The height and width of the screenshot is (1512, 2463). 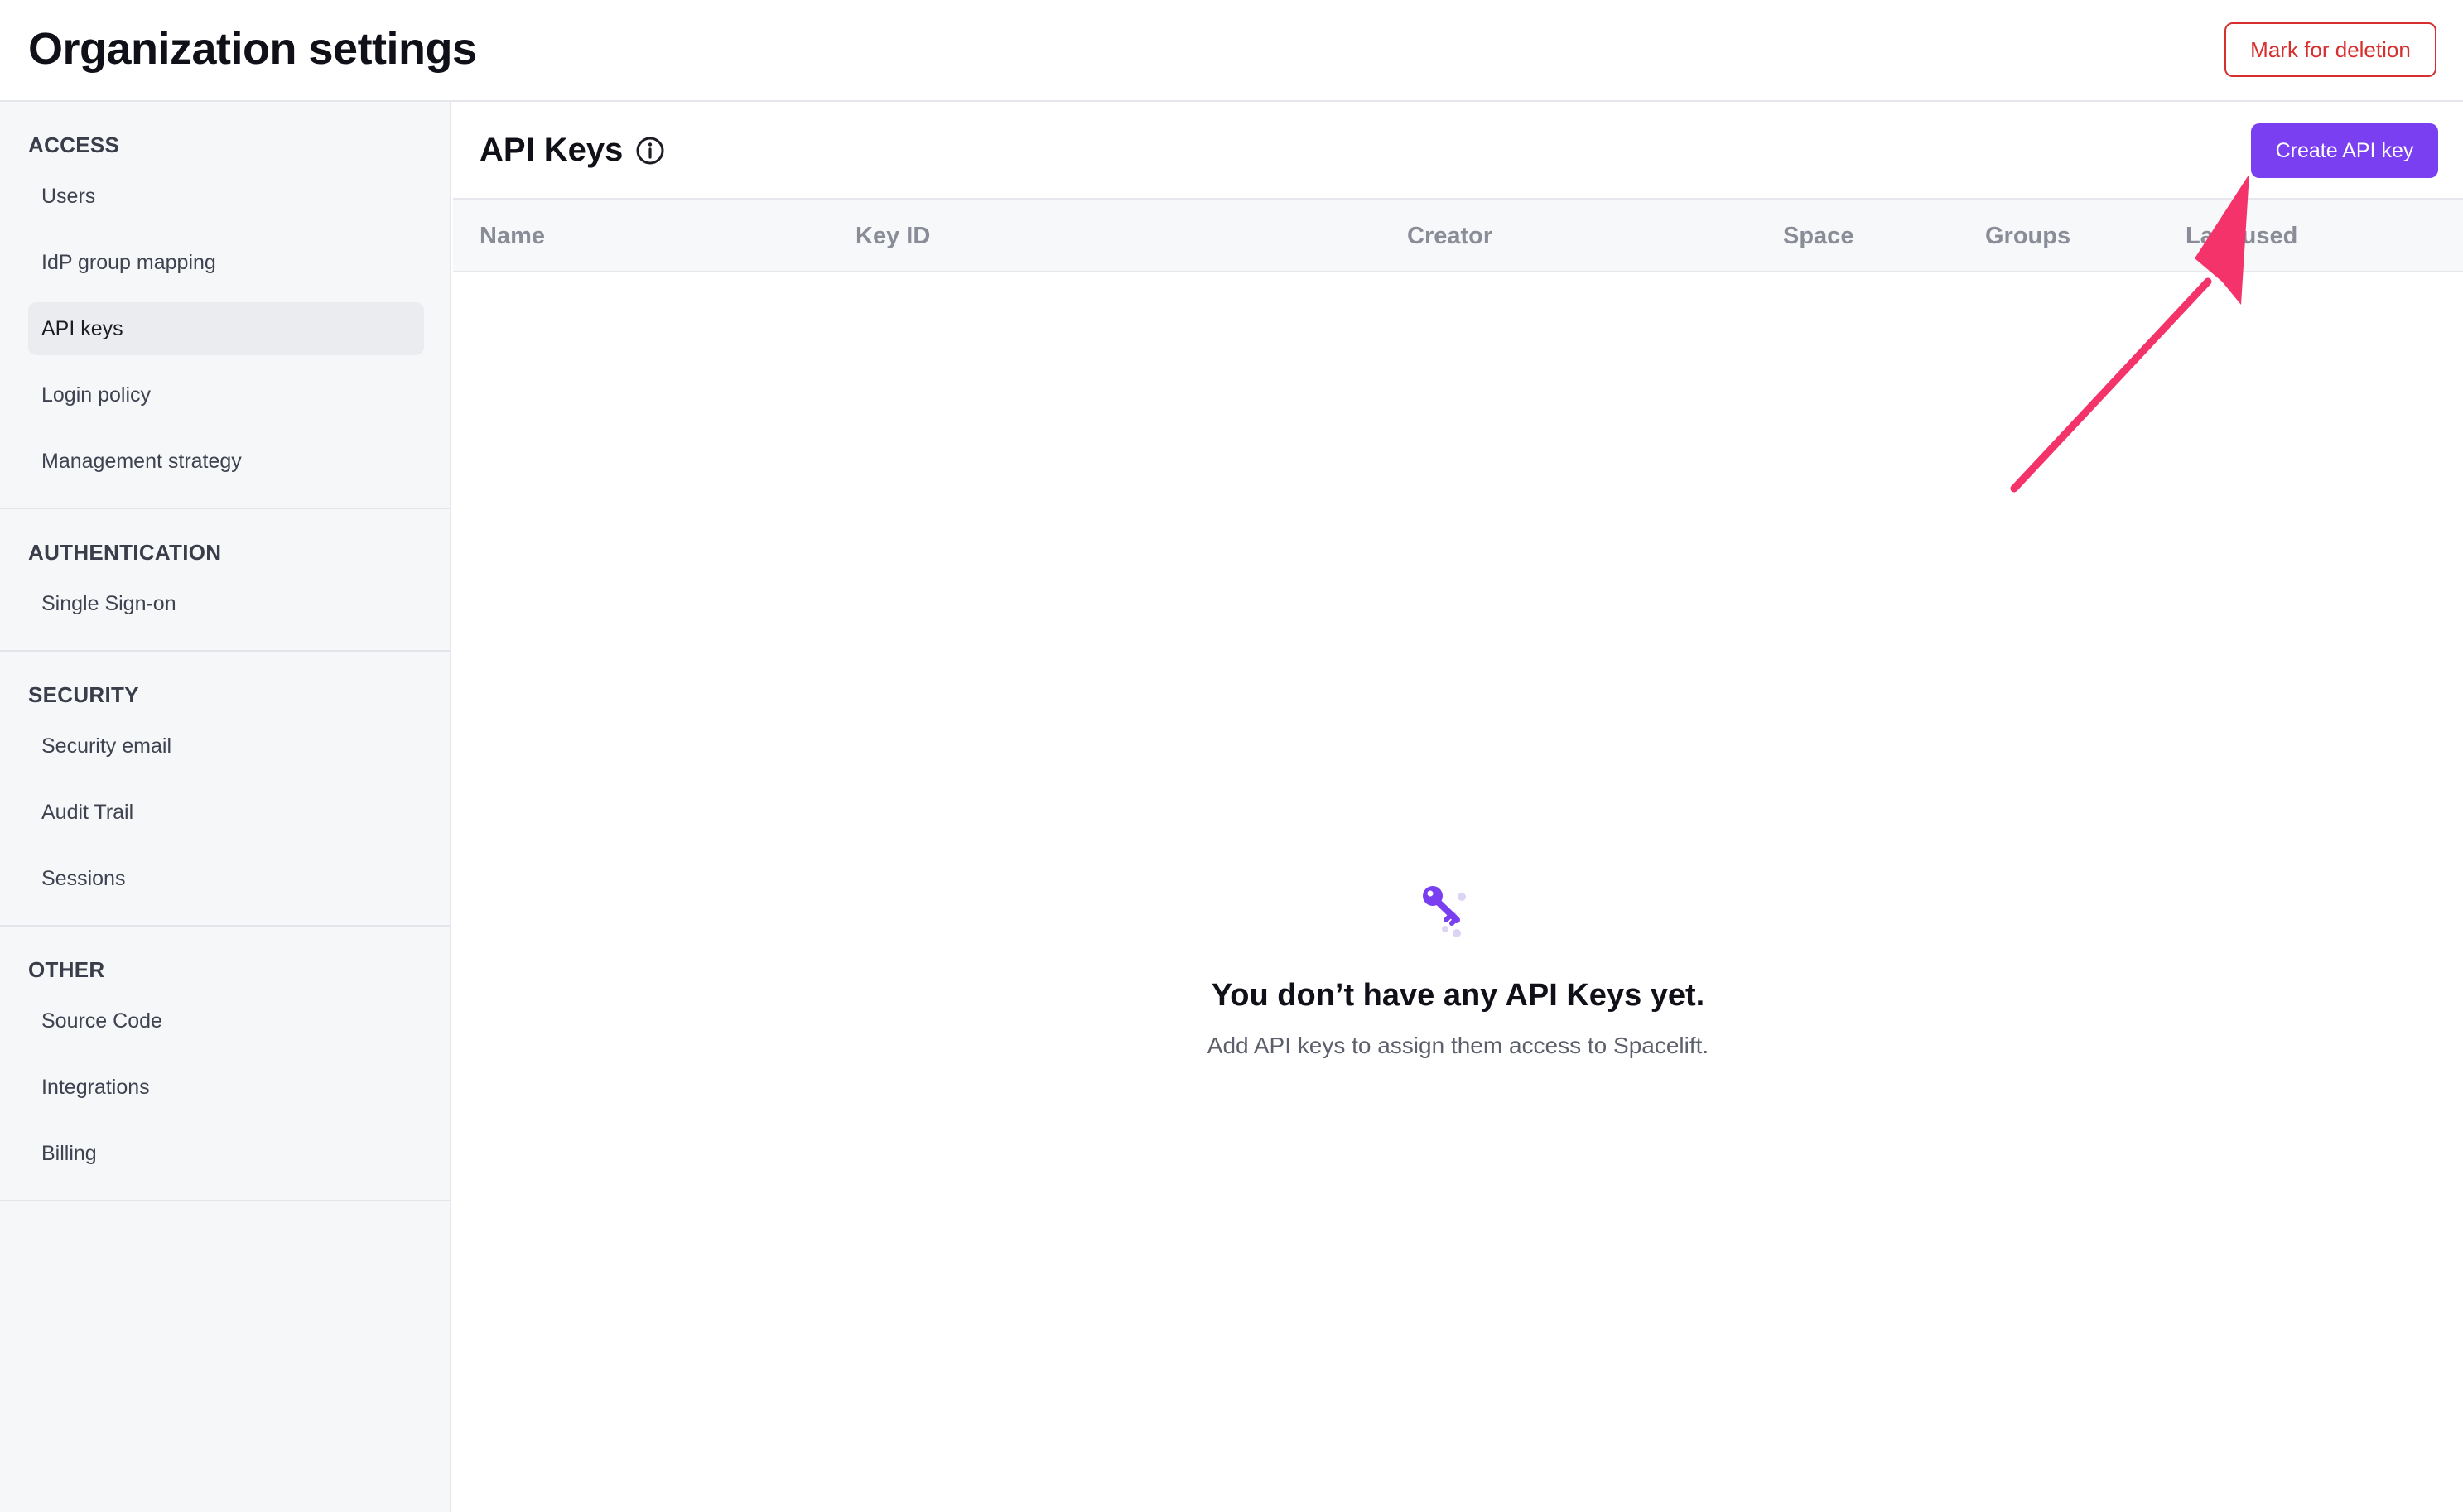 I want to click on top-bar: Organization settings Mark for deletion, so click(x=1231, y=51).